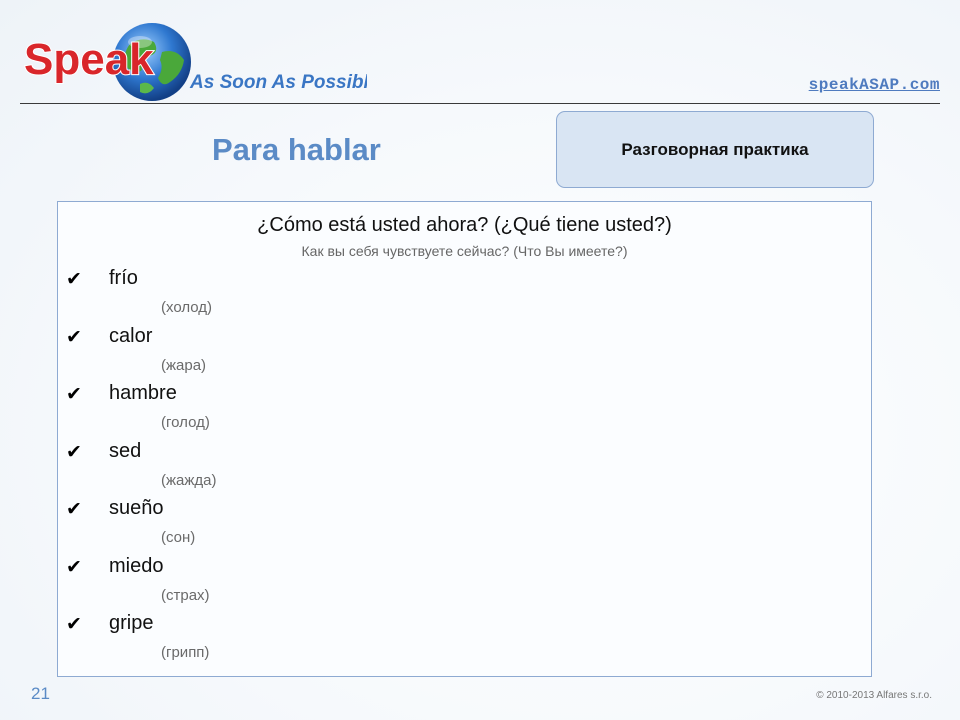 This screenshot has width=960, height=720. Describe the element at coordinates (89, 59) in the screenshot. I see `logo-word: Speak` at that location.